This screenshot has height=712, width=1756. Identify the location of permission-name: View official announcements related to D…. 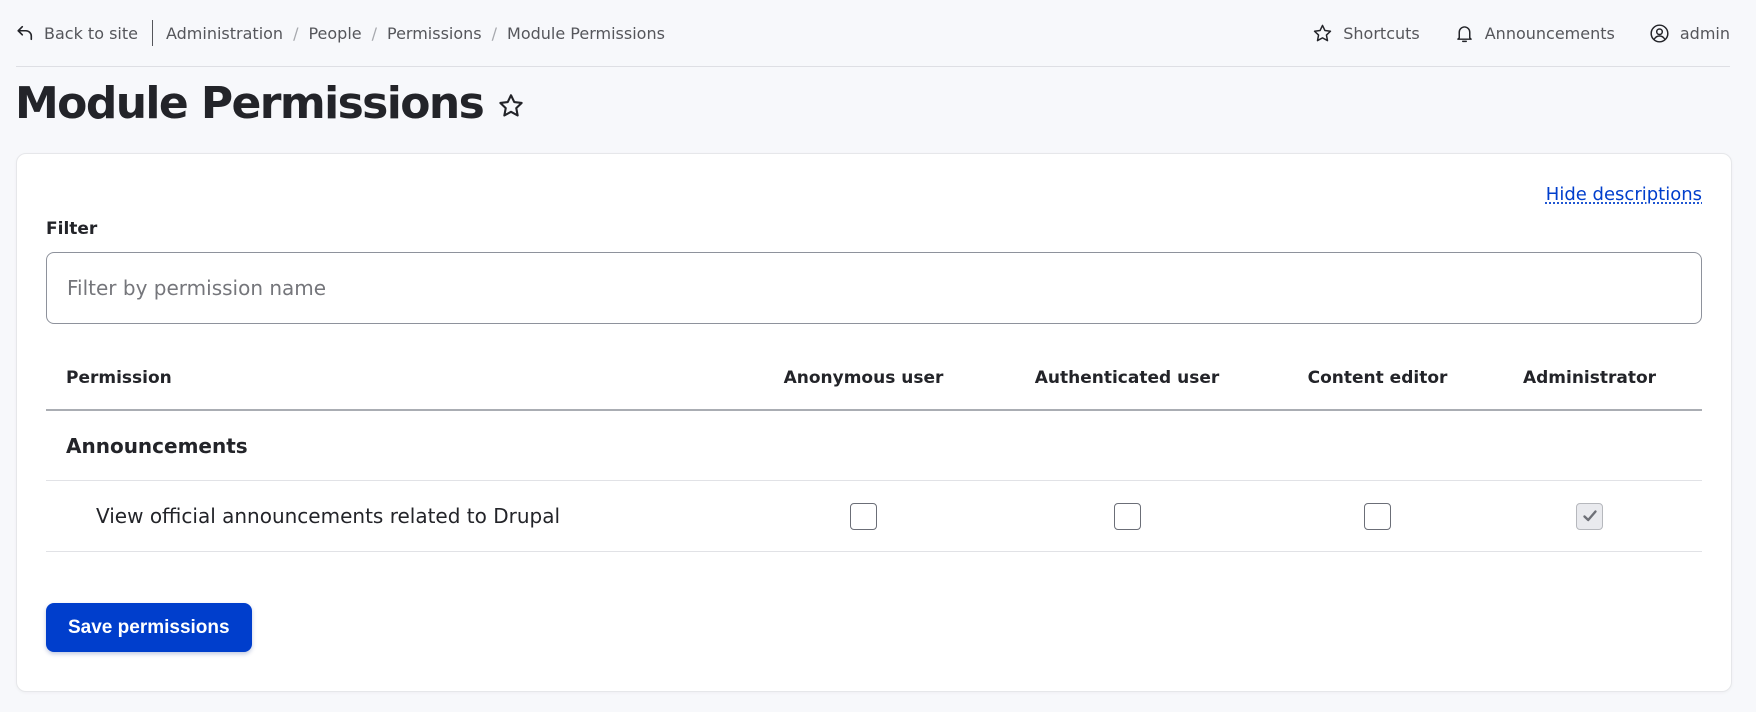
(328, 516).